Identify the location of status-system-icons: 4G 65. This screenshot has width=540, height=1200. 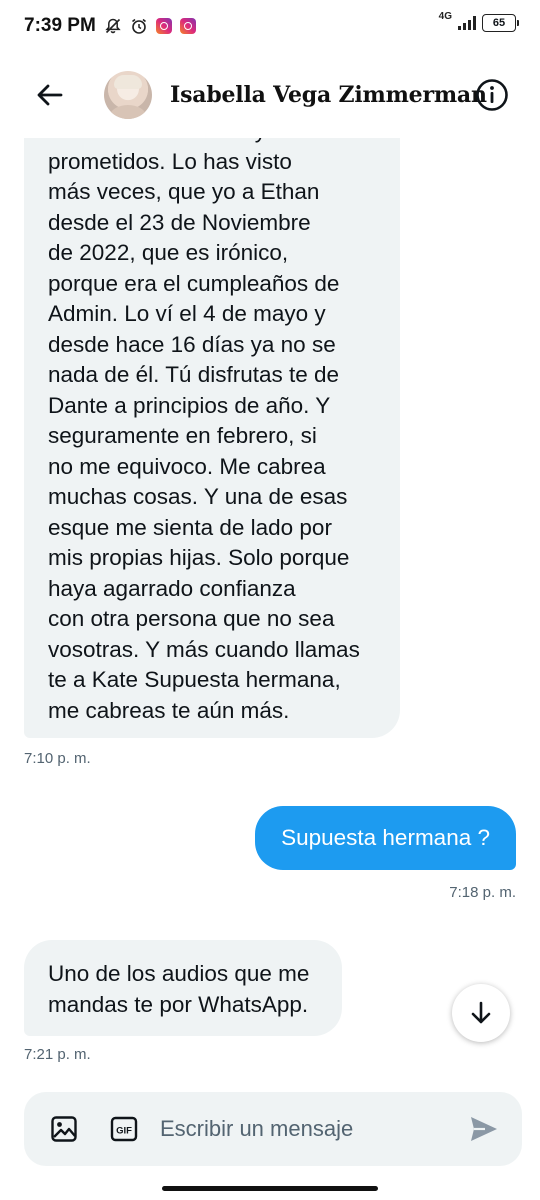
(478, 21).